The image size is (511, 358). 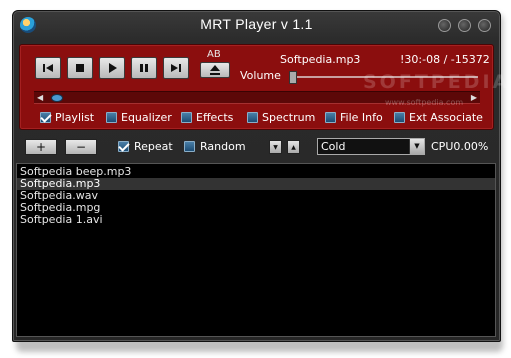 I want to click on seek-right-arrow-icon: ▶, so click(x=474, y=97).